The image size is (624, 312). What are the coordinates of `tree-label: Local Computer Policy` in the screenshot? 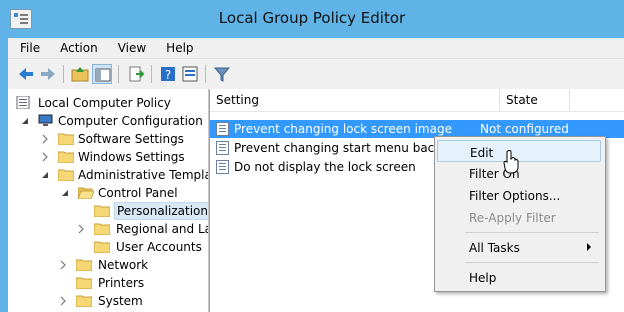 It's located at (104, 103).